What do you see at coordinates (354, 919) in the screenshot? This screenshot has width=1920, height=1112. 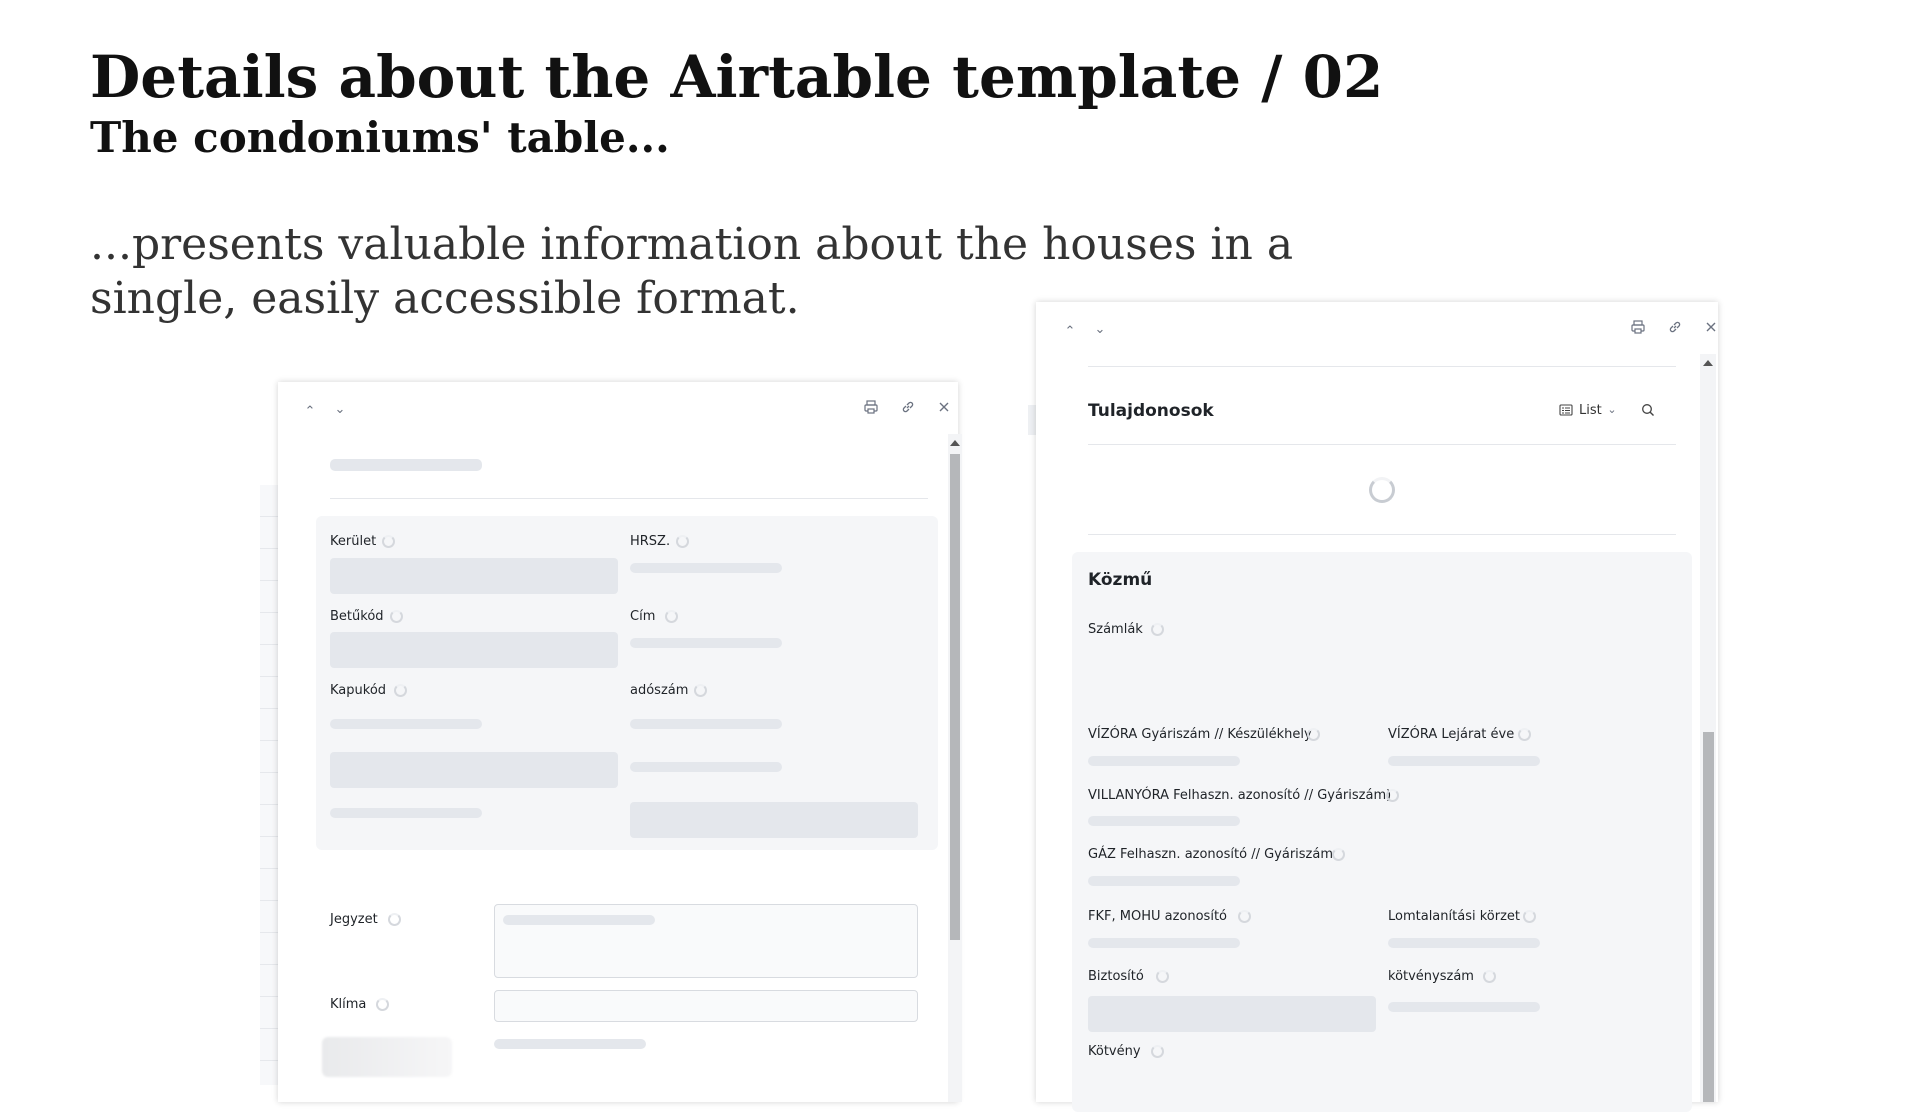 I see `field-label-jegyzet: Jegyzet` at bounding box center [354, 919].